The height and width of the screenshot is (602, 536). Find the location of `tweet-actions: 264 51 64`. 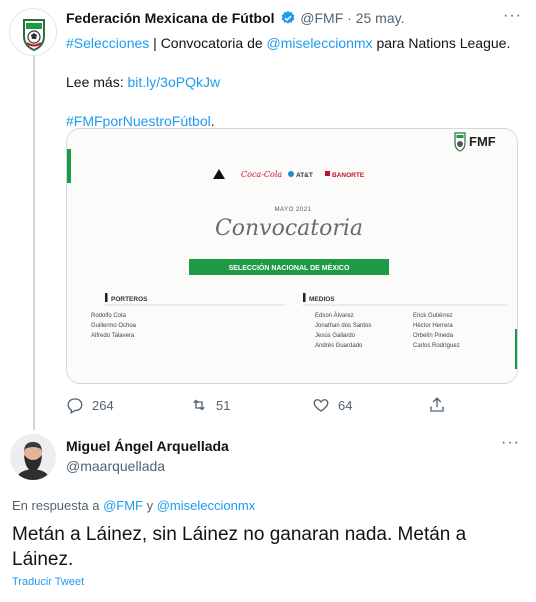

tweet-actions: 264 51 64 is located at coordinates (261, 406).